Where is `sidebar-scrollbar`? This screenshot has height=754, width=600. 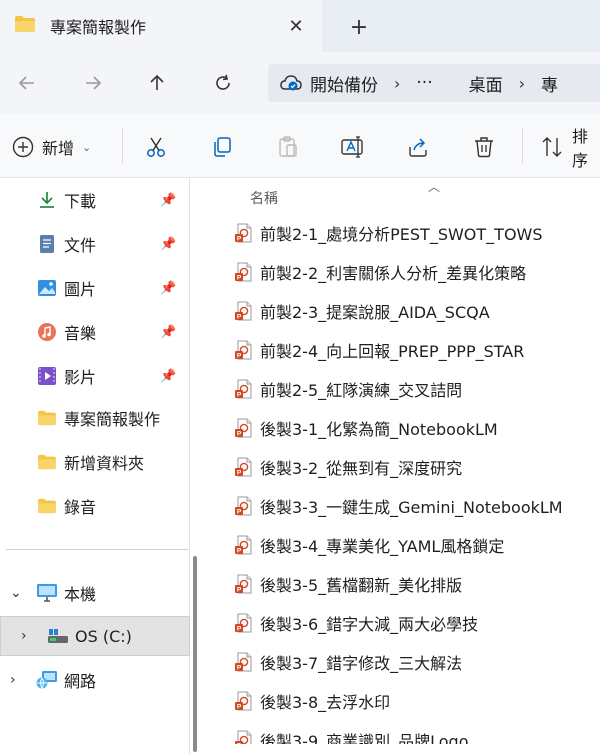
sidebar-scrollbar is located at coordinates (196, 466).